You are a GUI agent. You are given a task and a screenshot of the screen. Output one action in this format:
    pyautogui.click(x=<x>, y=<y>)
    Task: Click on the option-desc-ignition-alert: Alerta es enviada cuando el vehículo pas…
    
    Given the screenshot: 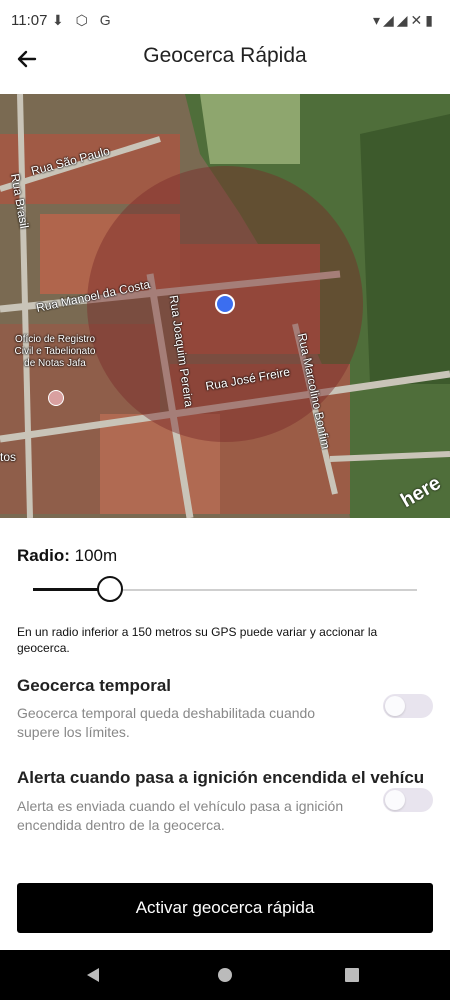 What is the action you would take?
    pyautogui.click(x=180, y=815)
    